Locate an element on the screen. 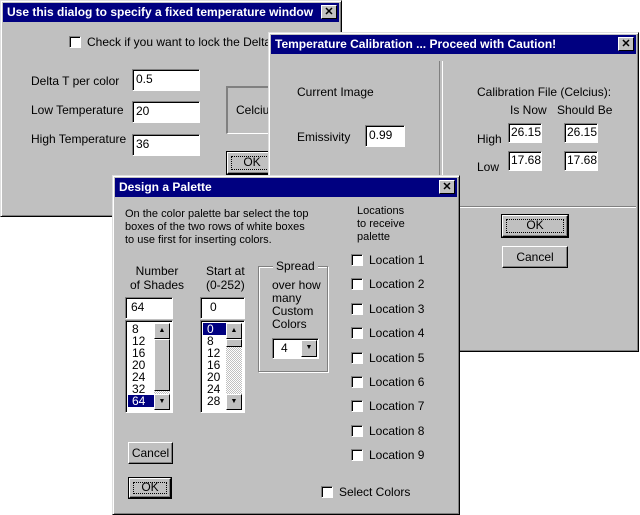  location-4-label: Location 4 is located at coordinates (397, 333).